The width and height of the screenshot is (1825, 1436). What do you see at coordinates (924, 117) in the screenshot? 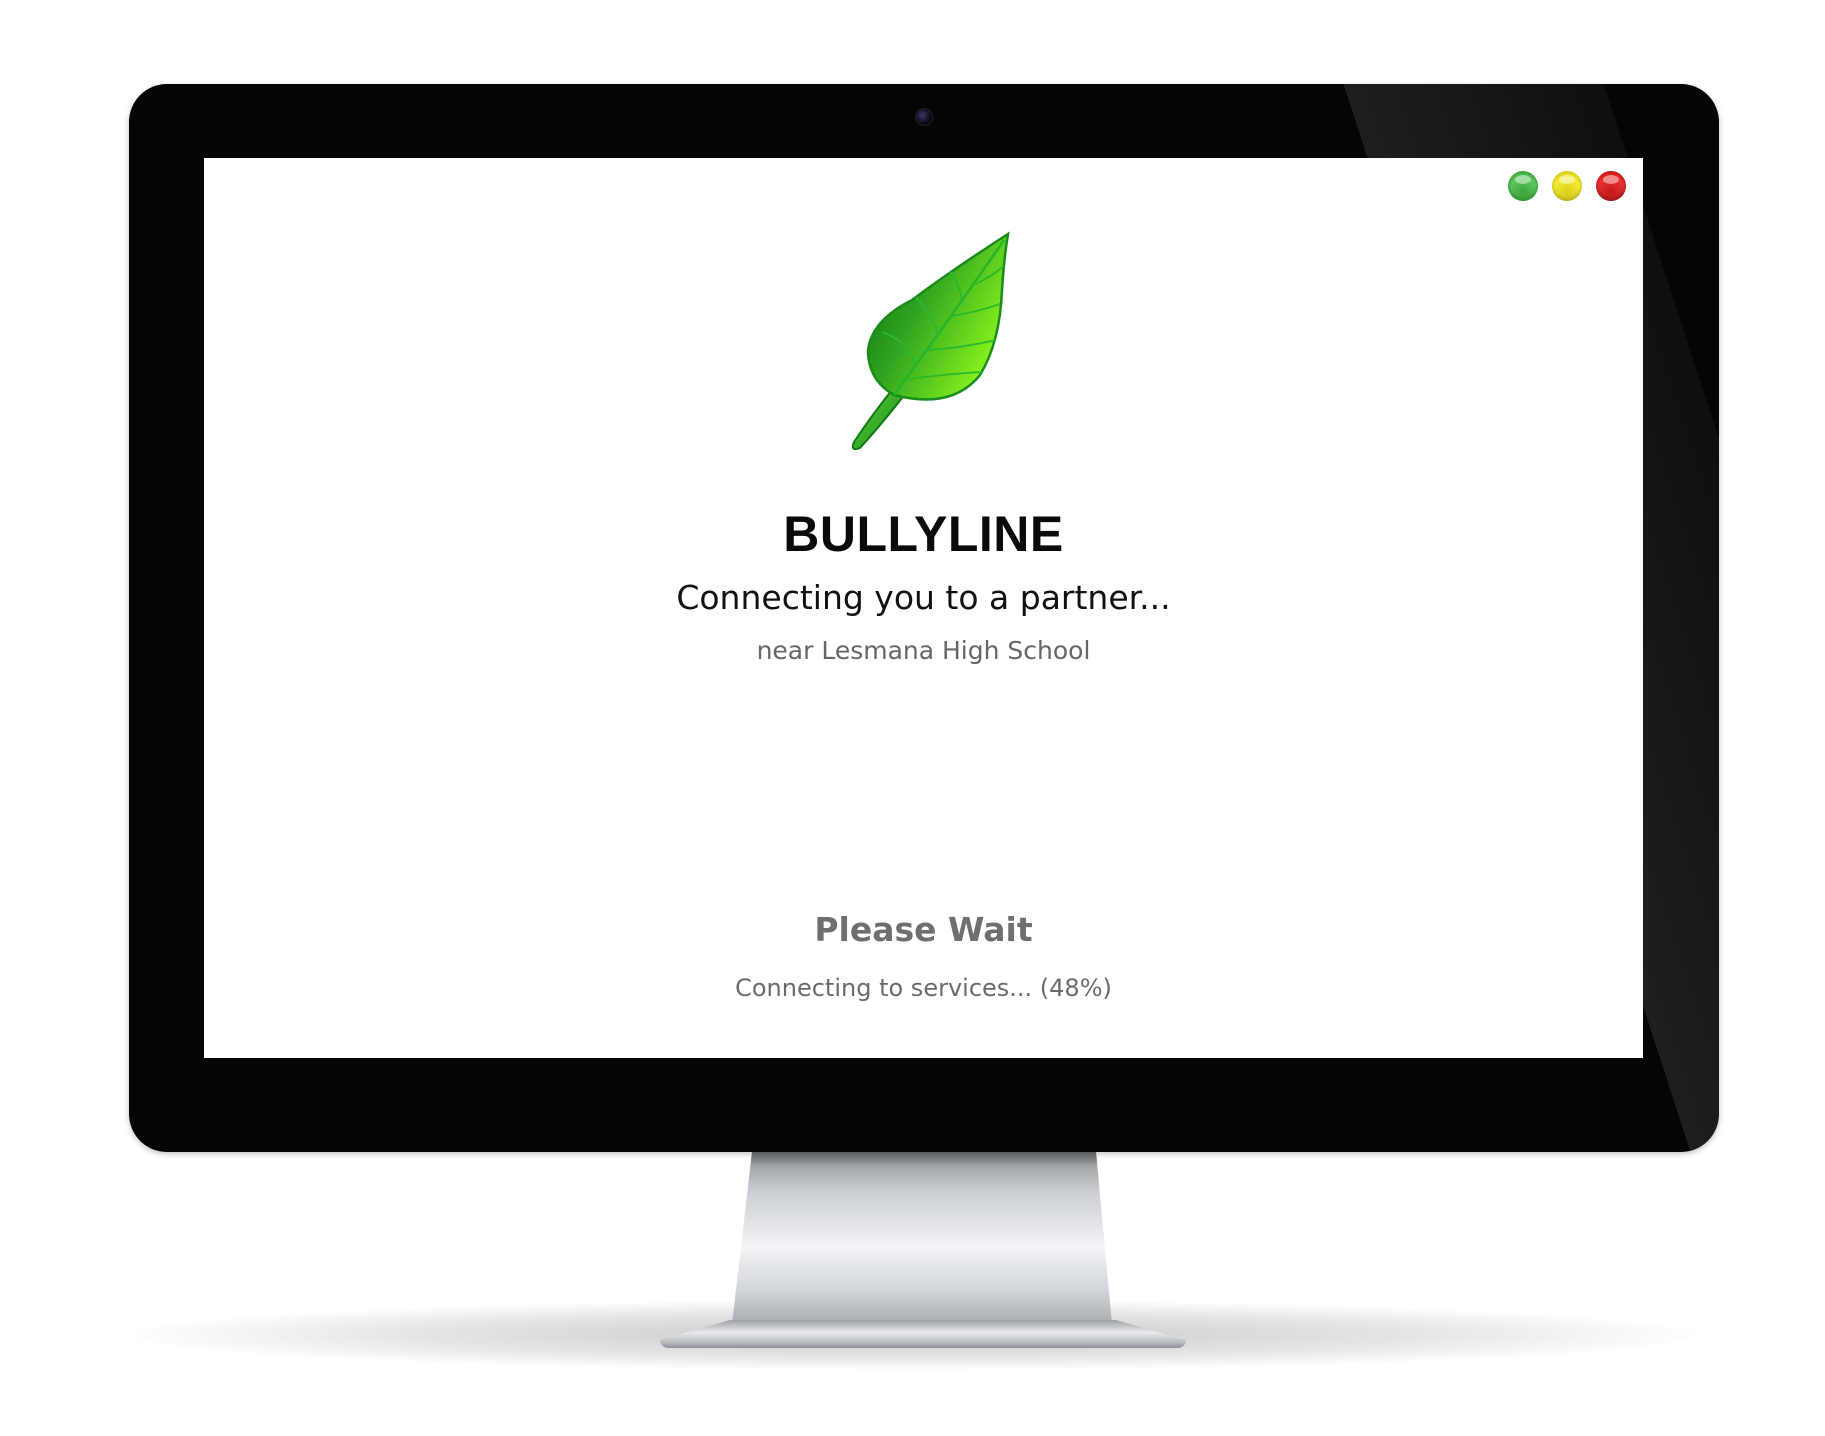
I see `webcam-icon` at bounding box center [924, 117].